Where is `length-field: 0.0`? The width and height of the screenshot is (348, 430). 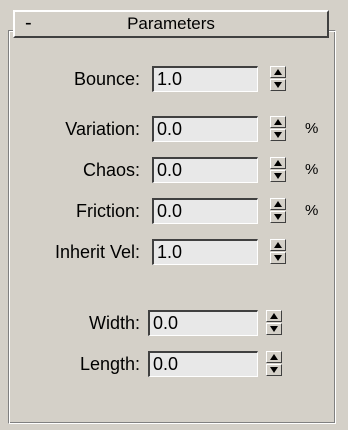 length-field: 0.0 is located at coordinates (203, 364).